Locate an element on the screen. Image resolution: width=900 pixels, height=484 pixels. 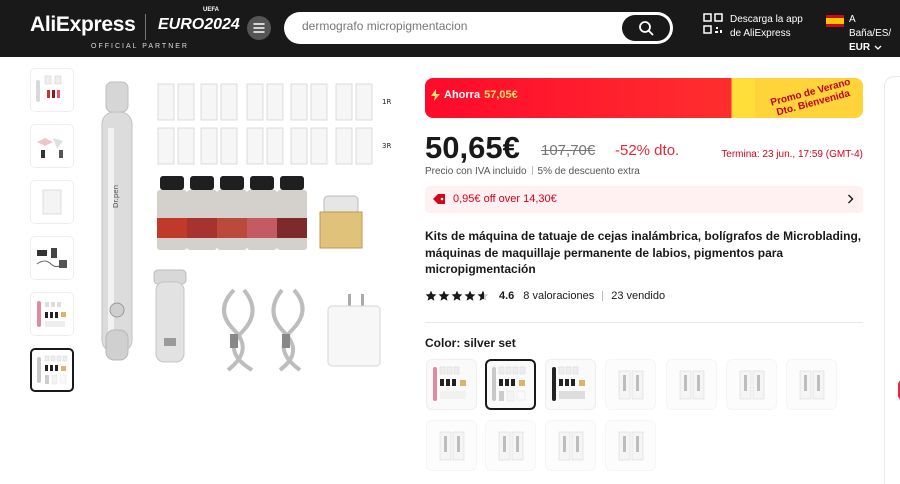
coupon-tag-icon is located at coordinates (439, 199).